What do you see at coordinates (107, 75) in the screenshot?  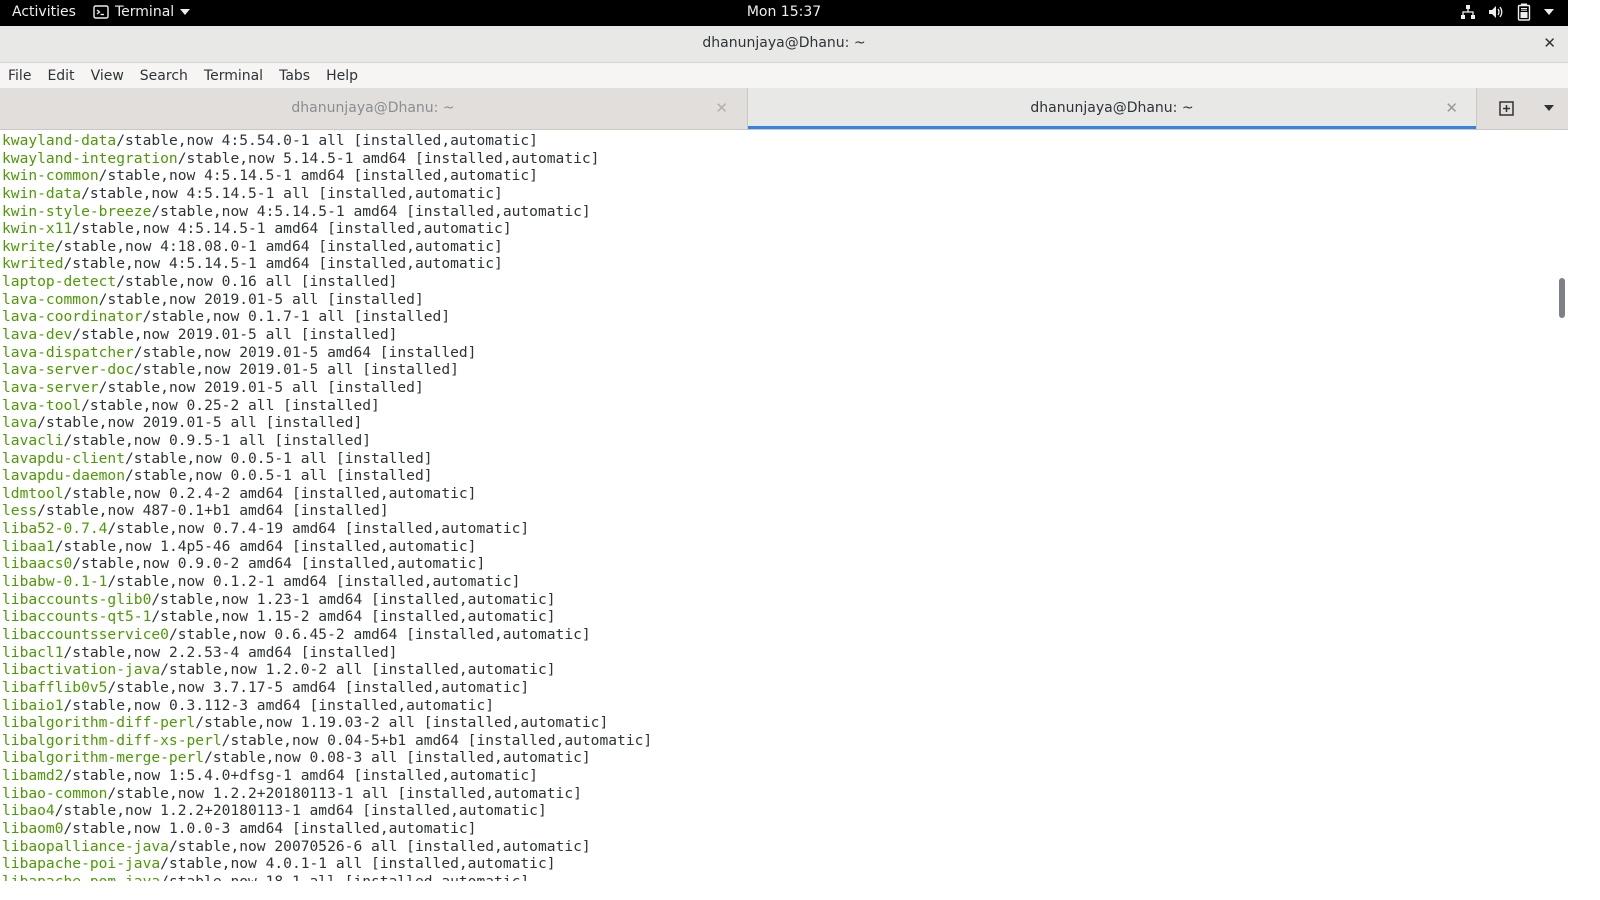 I see `menu-view: View` at bounding box center [107, 75].